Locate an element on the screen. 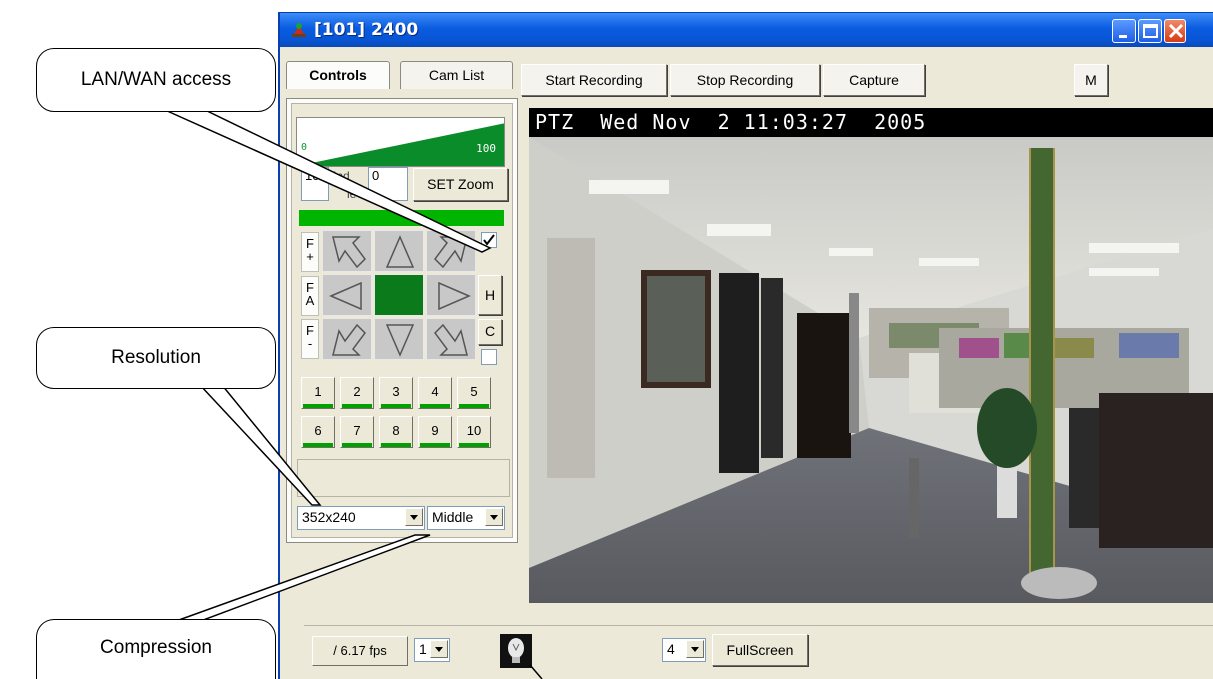 This screenshot has height=679, width=1213. preset-label: 7 is located at coordinates (357, 430).